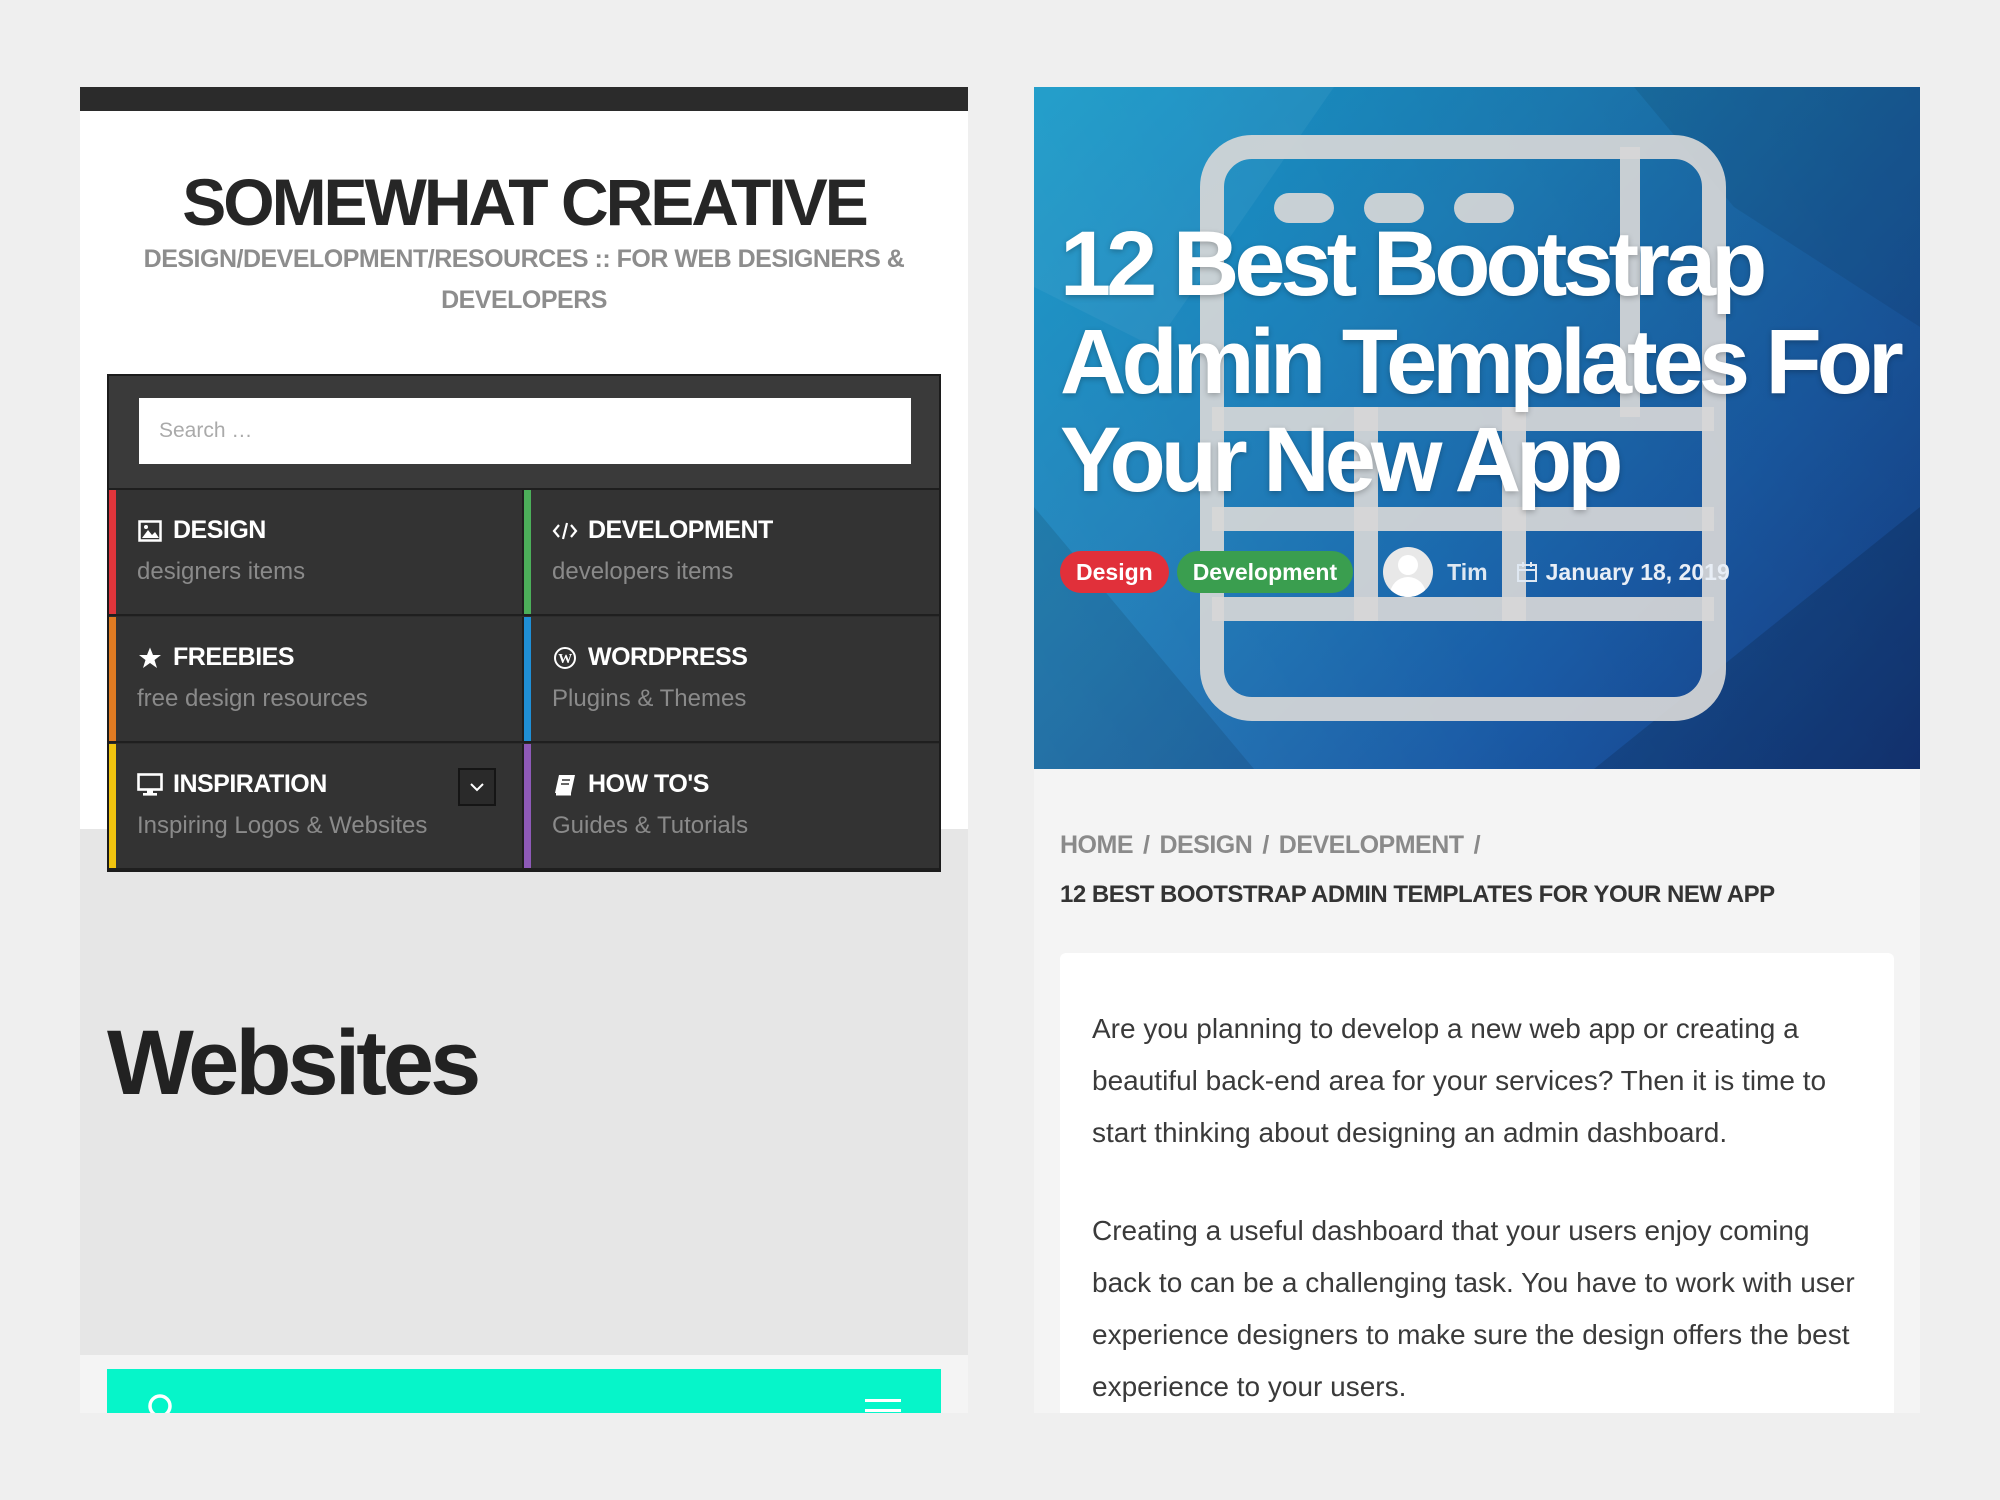 The width and height of the screenshot is (2000, 1500). Describe the element at coordinates (1097, 845) in the screenshot. I see `breadcrumb-home: HOME` at that location.